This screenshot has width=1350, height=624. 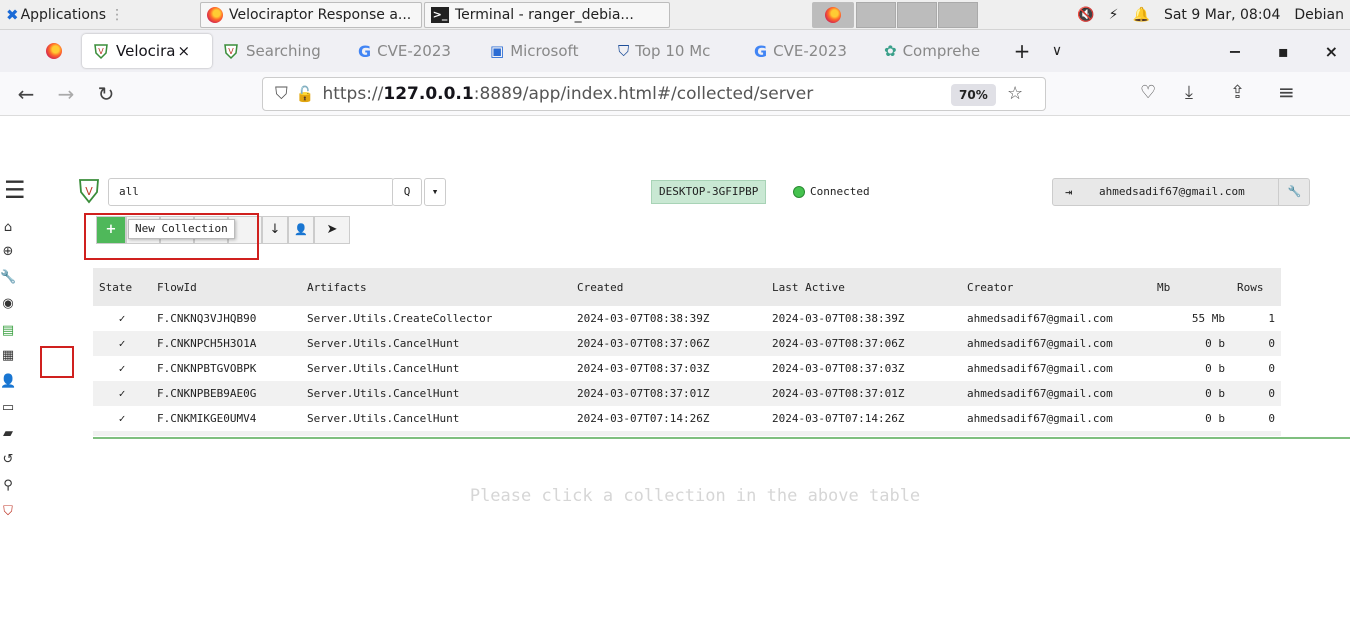 I want to click on session-user: Debian, so click(x=1319, y=15).